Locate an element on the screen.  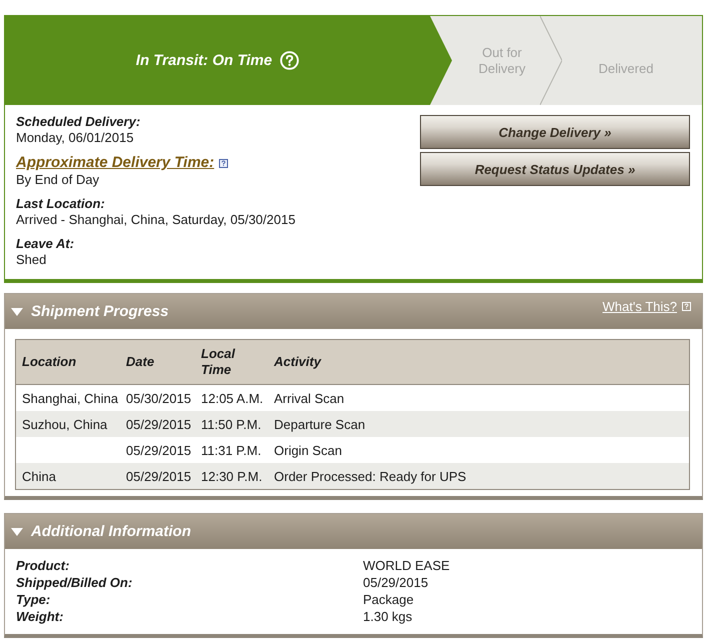
panel-title: Shipment Progress is located at coordinates (100, 311).